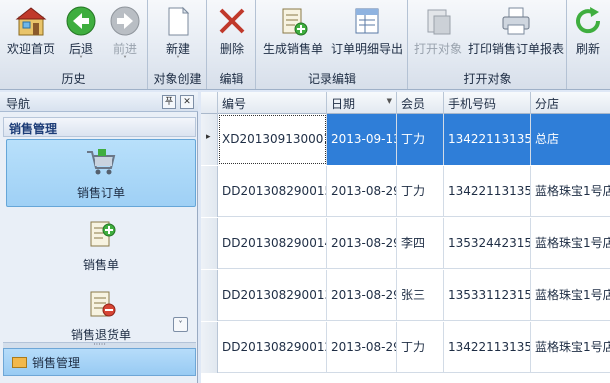 The image size is (610, 383). I want to click on generate-sales-button: 生成销售单, so click(293, 35).